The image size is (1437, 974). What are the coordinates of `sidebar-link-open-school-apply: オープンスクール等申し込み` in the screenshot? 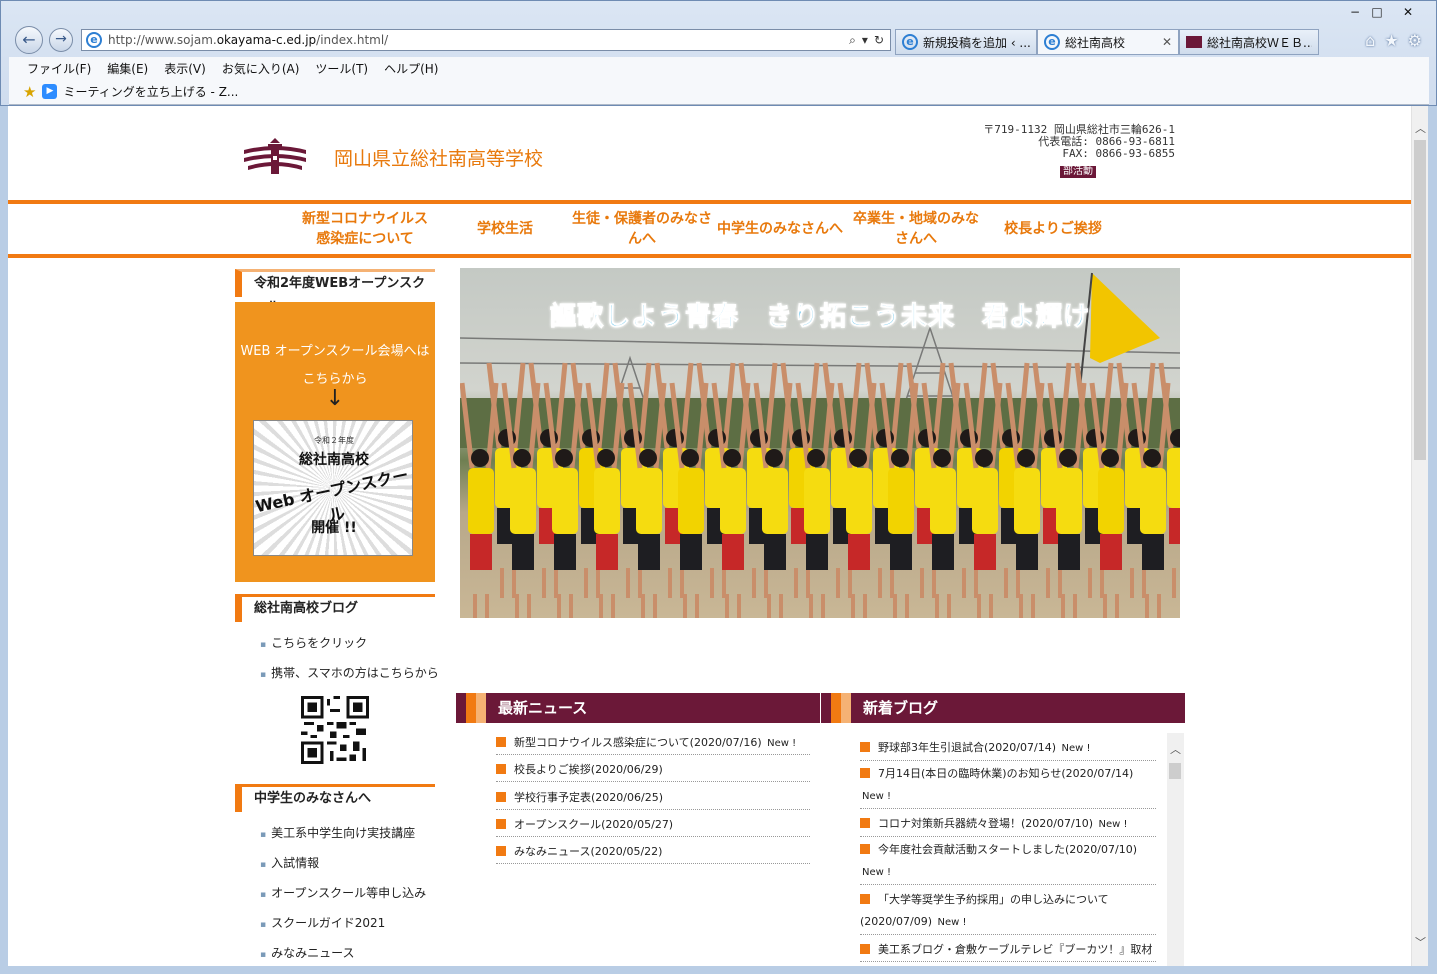 It's located at (343, 892).